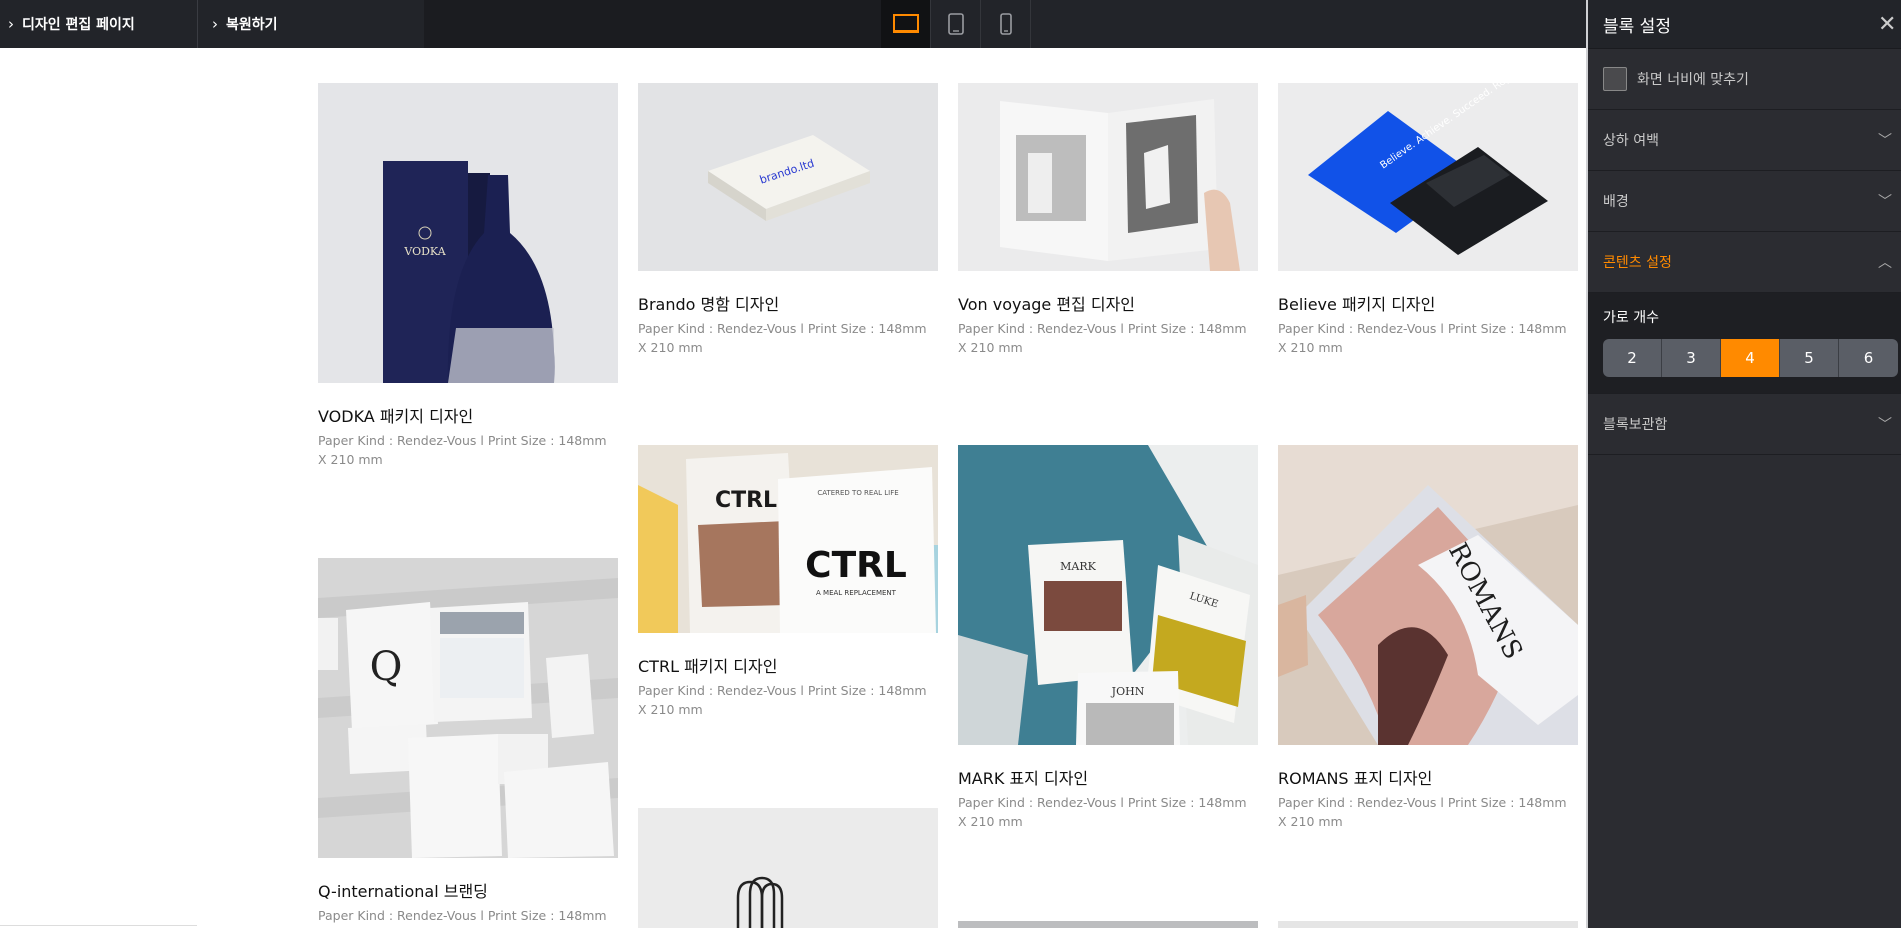 The width and height of the screenshot is (1901, 928). I want to click on card-title: Von voyage 편집 디자인, so click(1047, 304).